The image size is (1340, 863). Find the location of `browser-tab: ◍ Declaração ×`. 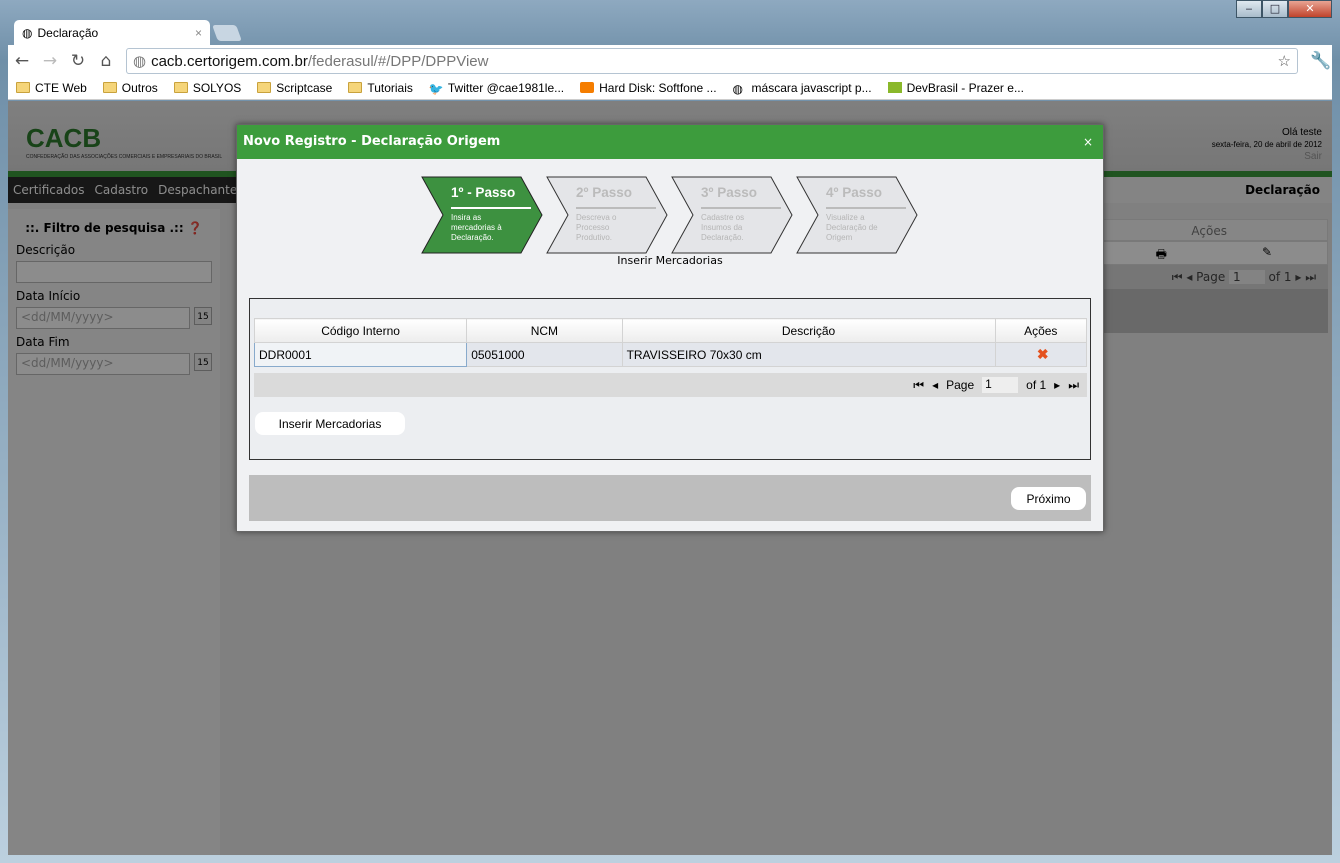

browser-tab: ◍ Declaração × is located at coordinates (112, 33).